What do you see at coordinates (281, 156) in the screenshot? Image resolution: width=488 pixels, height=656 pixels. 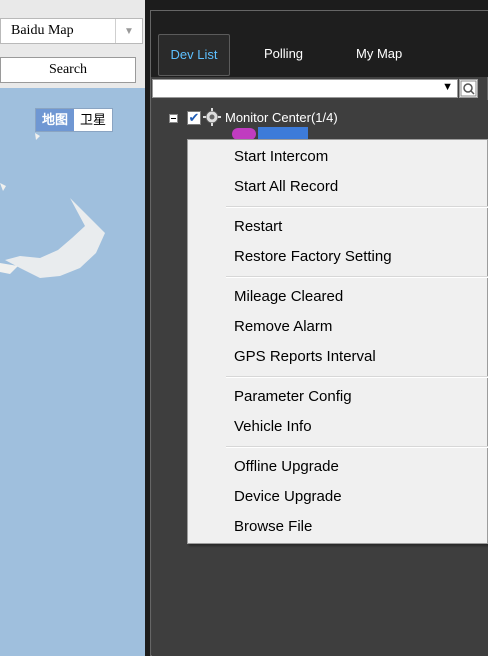 I see `menu-start-intercom: Start Intercom` at bounding box center [281, 156].